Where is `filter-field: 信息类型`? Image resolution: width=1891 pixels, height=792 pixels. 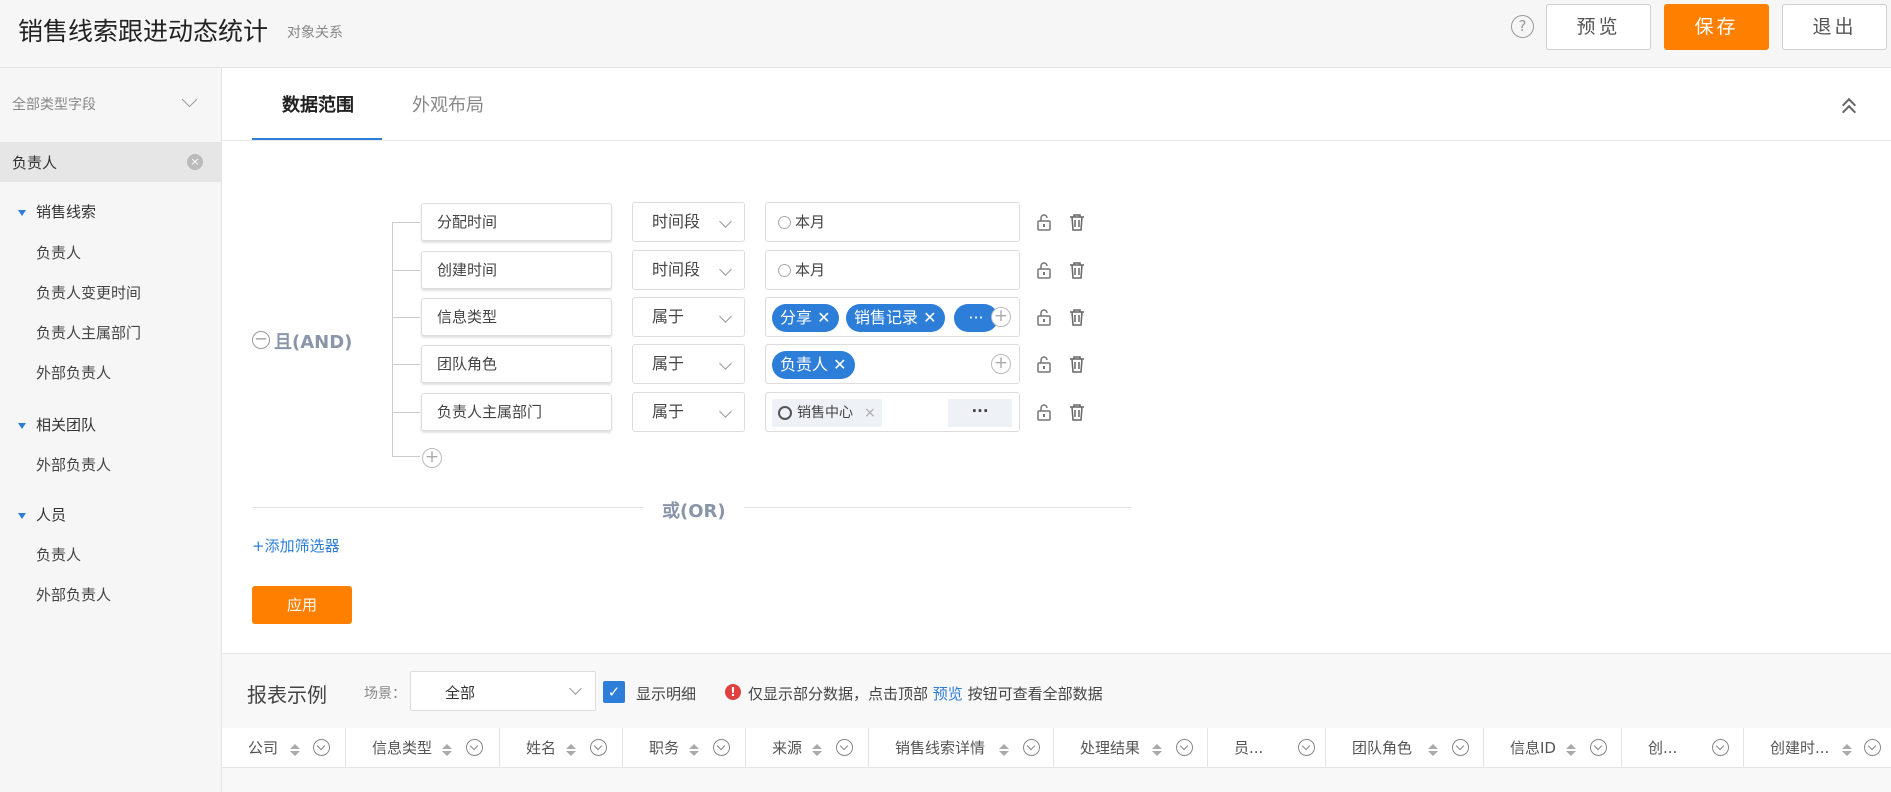
filter-field: 信息类型 is located at coordinates (516, 317).